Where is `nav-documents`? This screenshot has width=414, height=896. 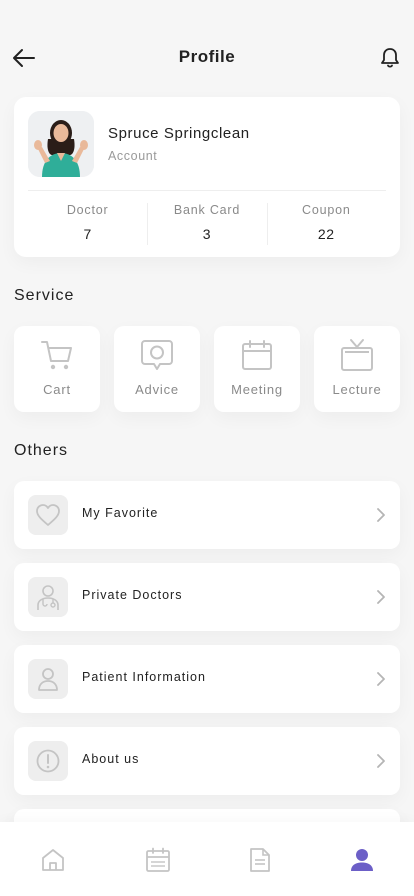 nav-documents is located at coordinates (260, 860).